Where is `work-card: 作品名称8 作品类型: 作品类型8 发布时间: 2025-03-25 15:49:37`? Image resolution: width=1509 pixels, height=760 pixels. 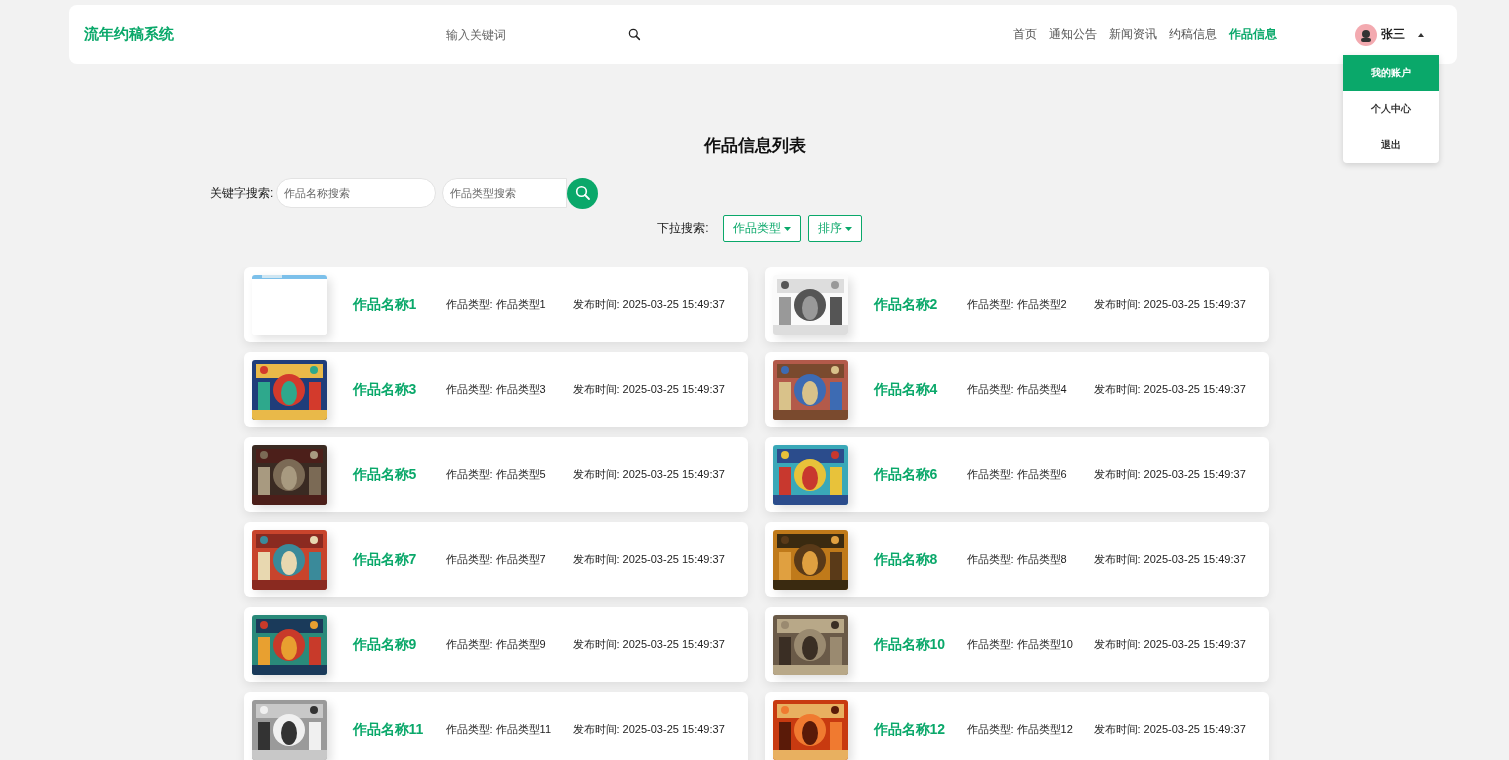 work-card: 作品名称8 作品类型: 作品类型8 发布时间: 2025-03-25 15:49:37 is located at coordinates (1016, 559).